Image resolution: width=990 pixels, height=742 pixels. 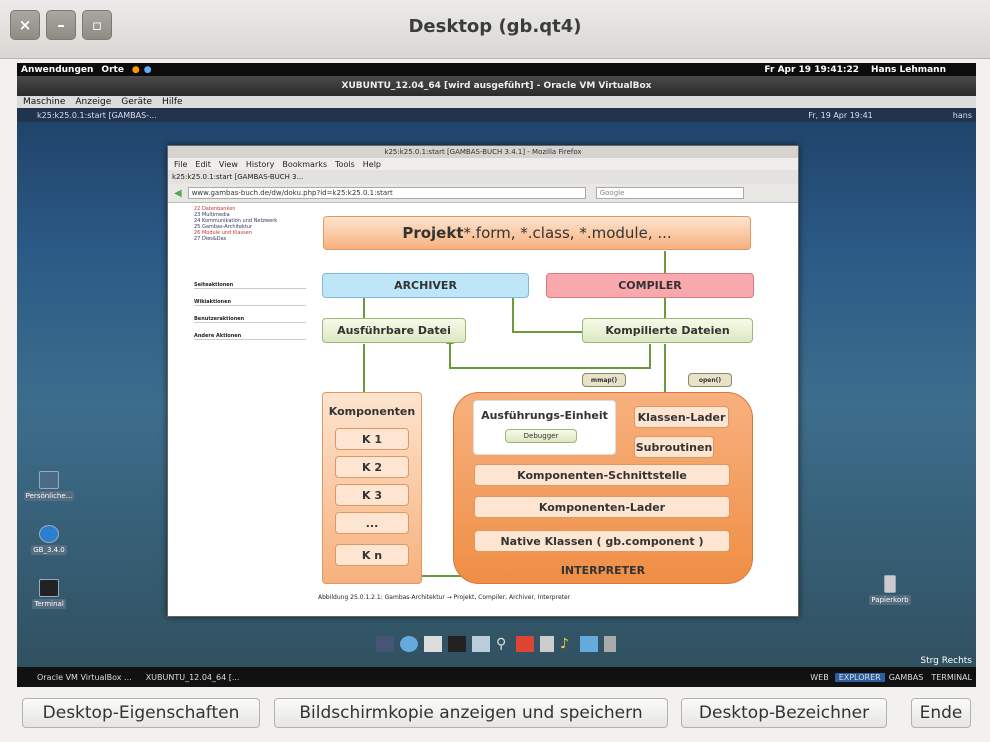 I want to click on dock-globe-icon, so click(x=409, y=644).